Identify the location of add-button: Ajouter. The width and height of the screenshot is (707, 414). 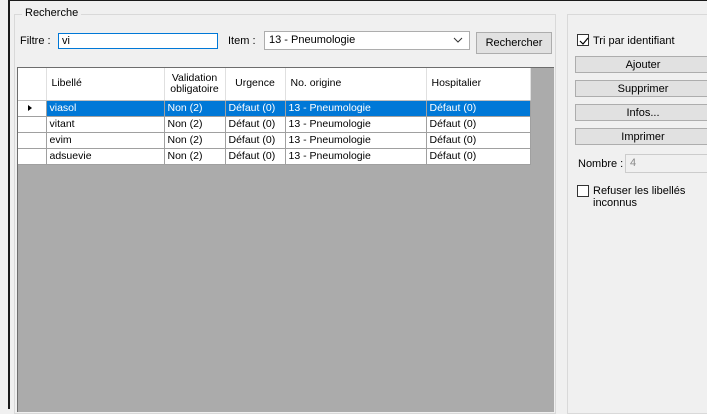
(641, 64).